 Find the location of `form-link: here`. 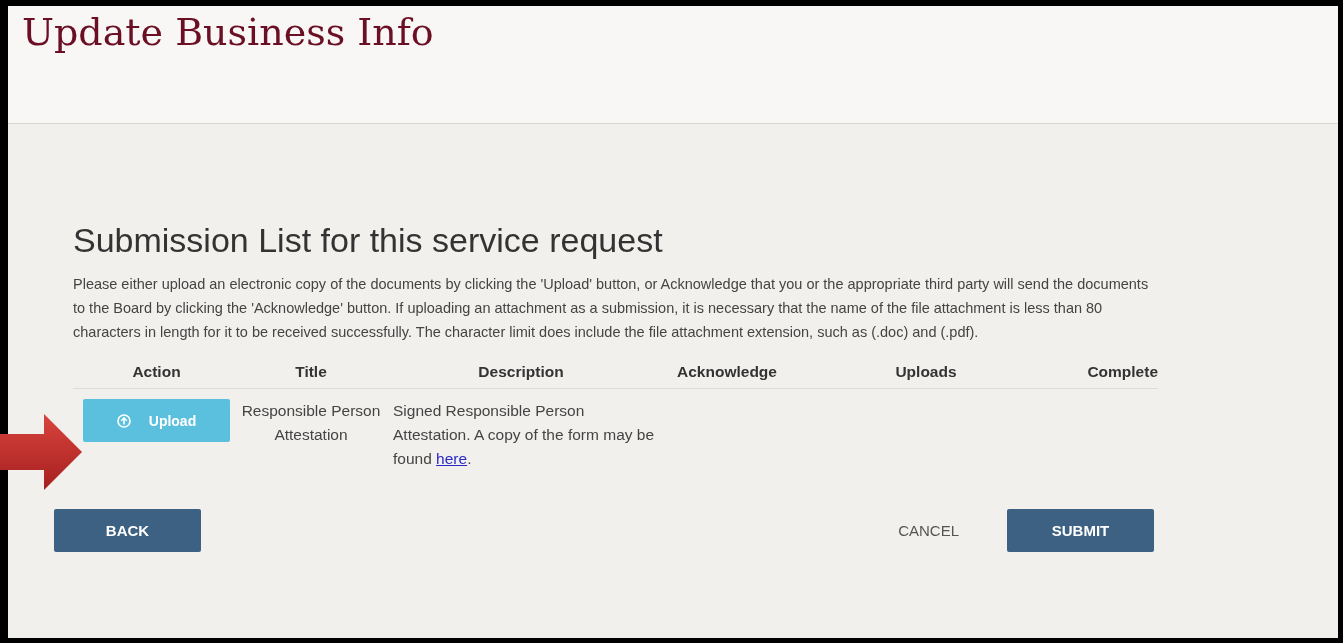

form-link: here is located at coordinates (452, 458).